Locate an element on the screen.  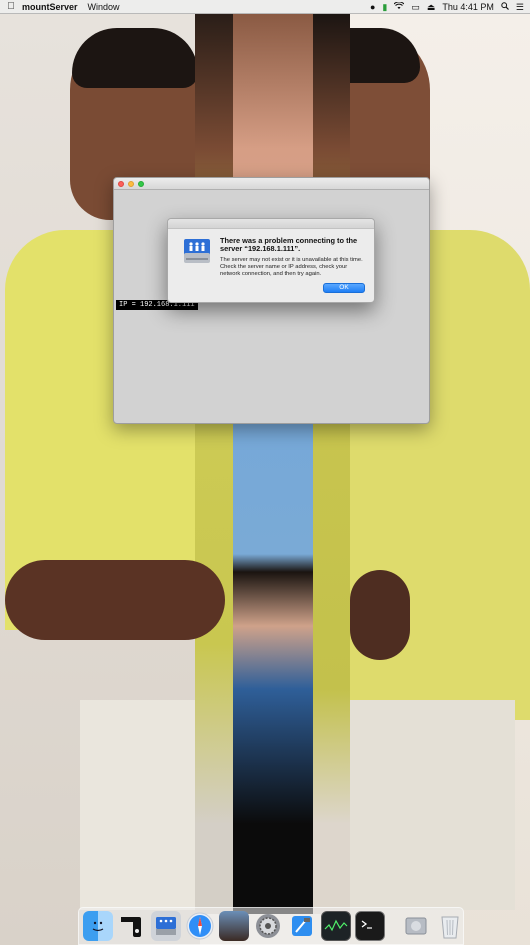
photo-icon is located at coordinates (234, 926).